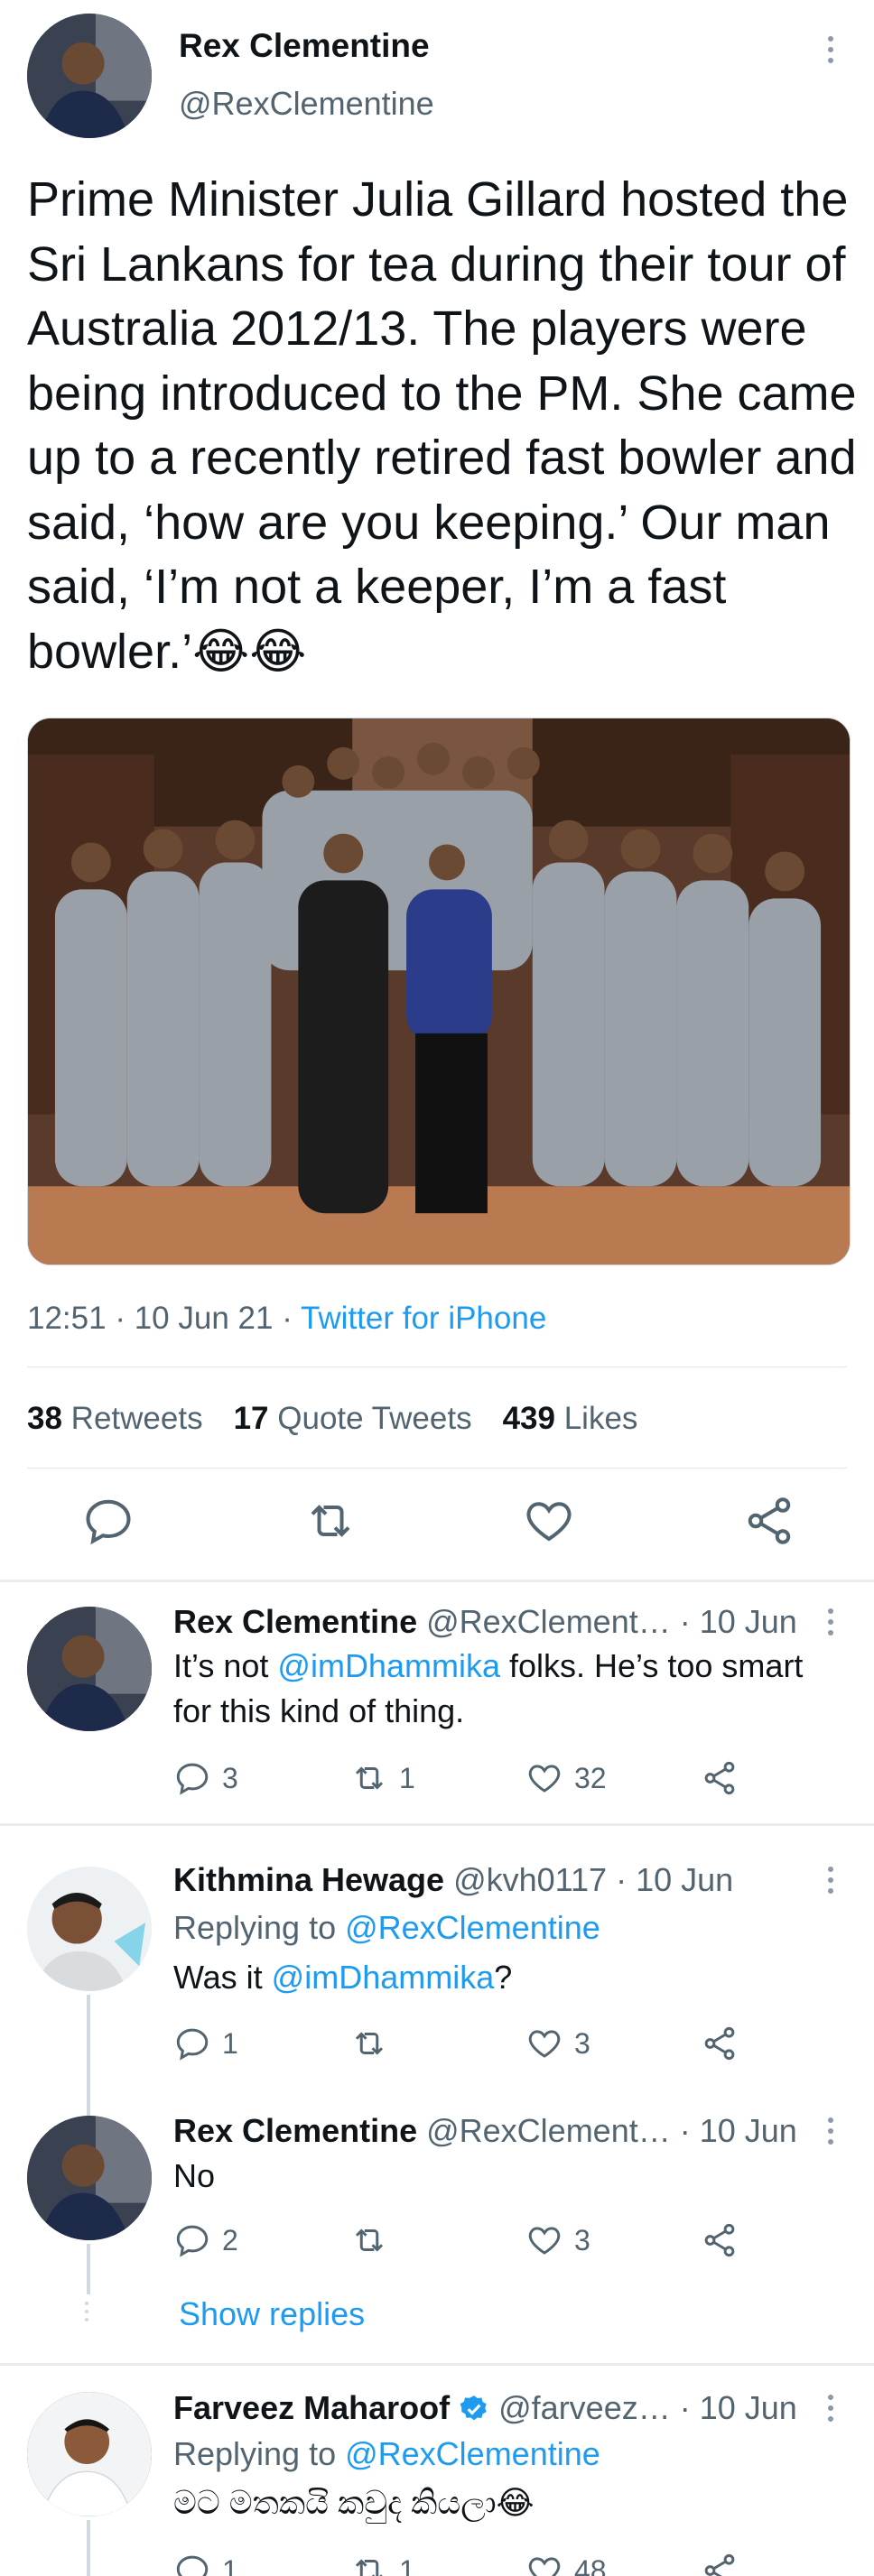 The height and width of the screenshot is (2576, 874). Describe the element at coordinates (423, 1319) in the screenshot. I see `tweet-source: Twitter for iPhone` at that location.